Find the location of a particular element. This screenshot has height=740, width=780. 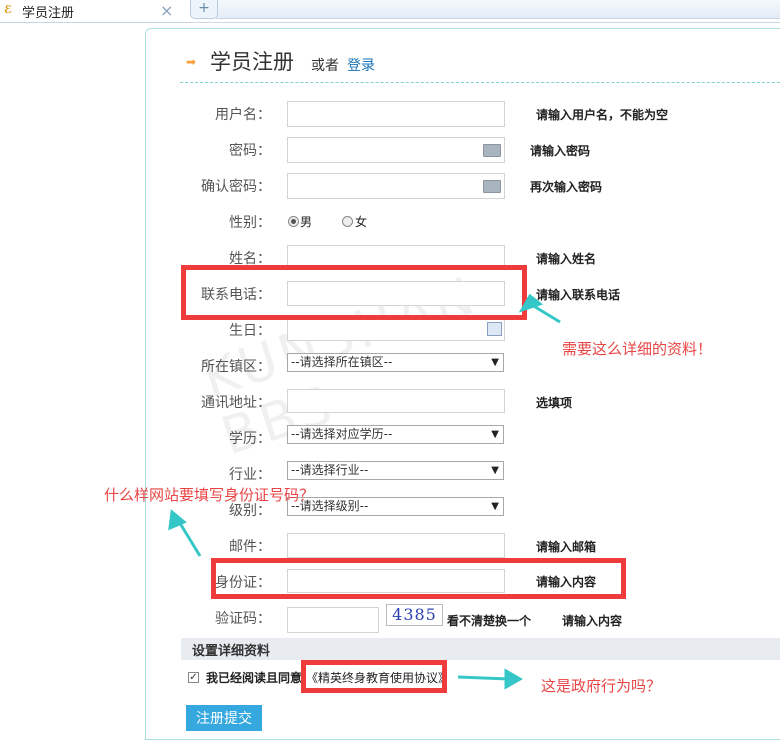

annotation-note-gov: 这是政府行为吗？ is located at coordinates (601, 686).